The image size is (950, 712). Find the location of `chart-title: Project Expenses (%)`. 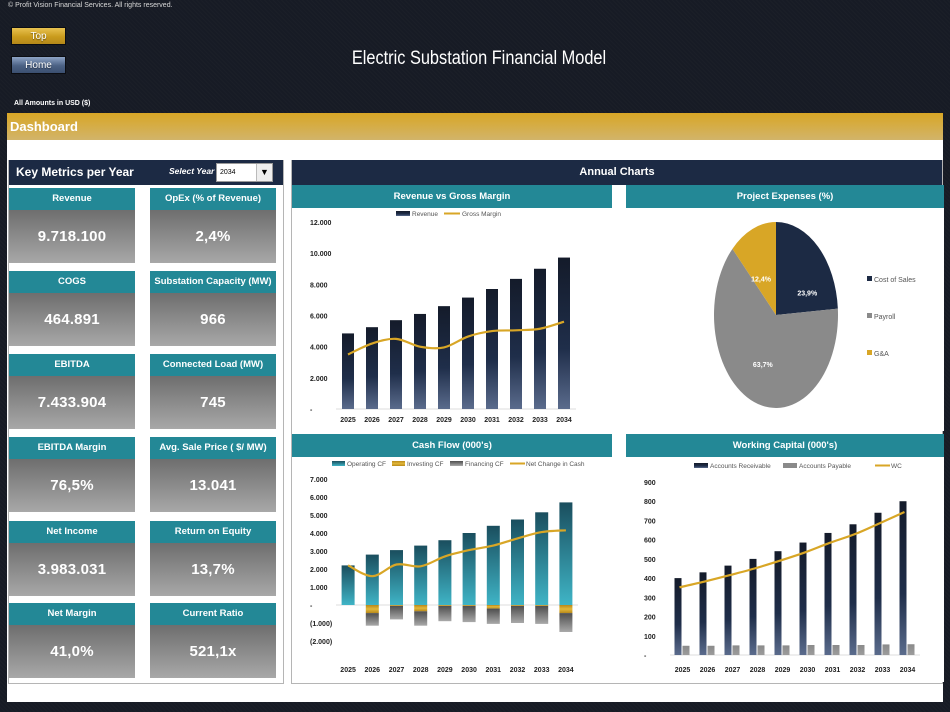

chart-title: Project Expenses (%) is located at coordinates (785, 196).